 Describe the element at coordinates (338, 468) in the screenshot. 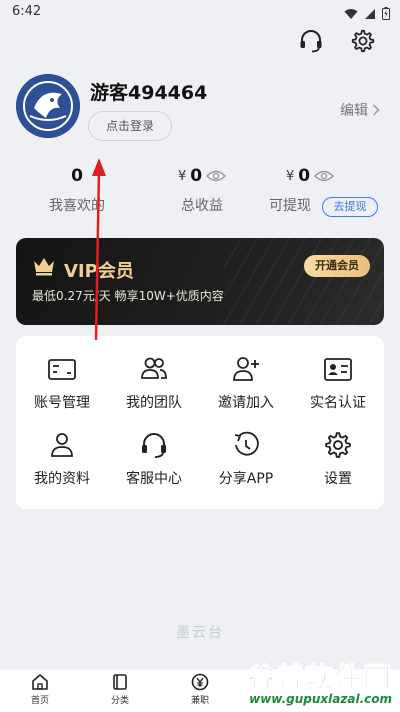

I see `grid-item-settings: 设置` at that location.